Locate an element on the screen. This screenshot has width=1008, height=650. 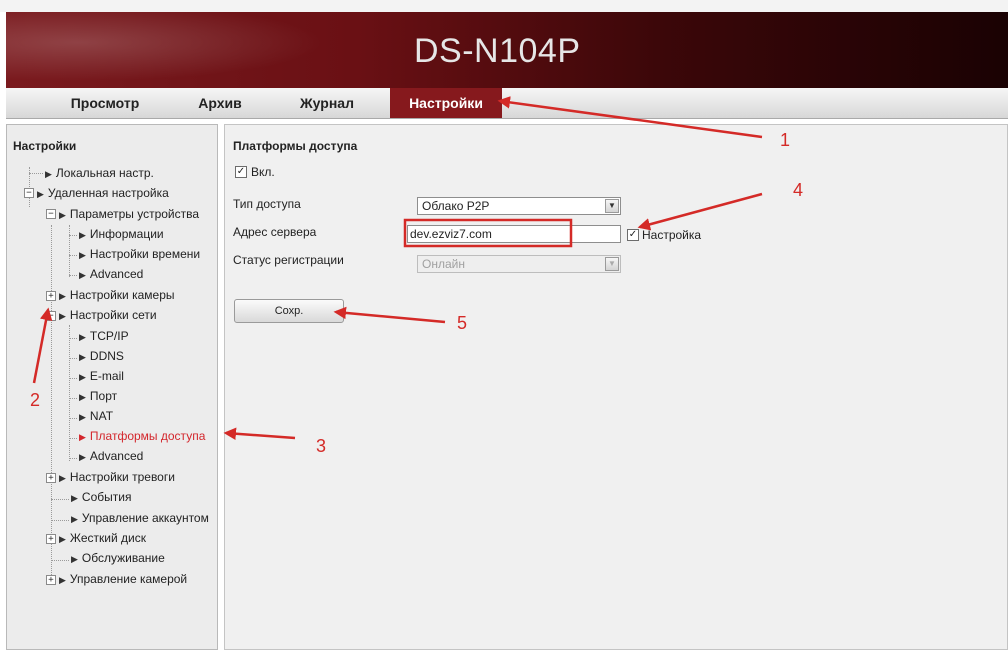
tab-preview: Просмотр is located at coordinates (105, 103).